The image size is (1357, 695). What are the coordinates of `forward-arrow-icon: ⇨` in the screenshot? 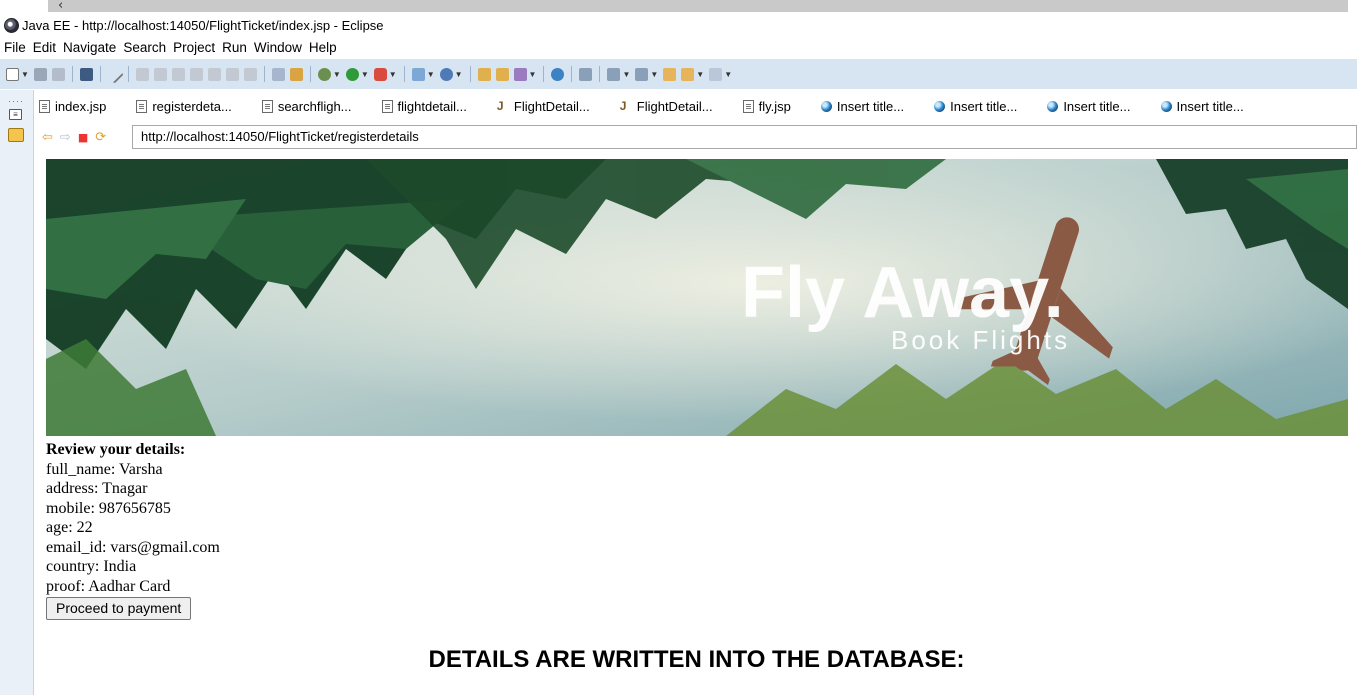 It's located at (65, 137).